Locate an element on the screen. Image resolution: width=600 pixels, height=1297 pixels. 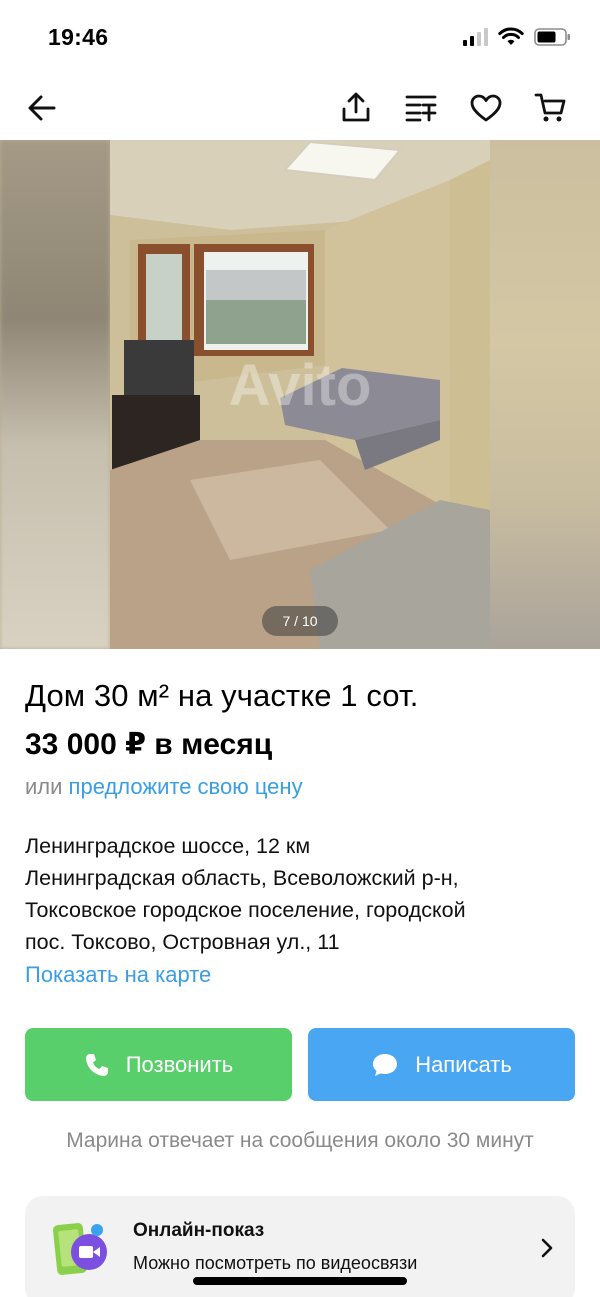
status-time: 19:46 is located at coordinates (78, 37).